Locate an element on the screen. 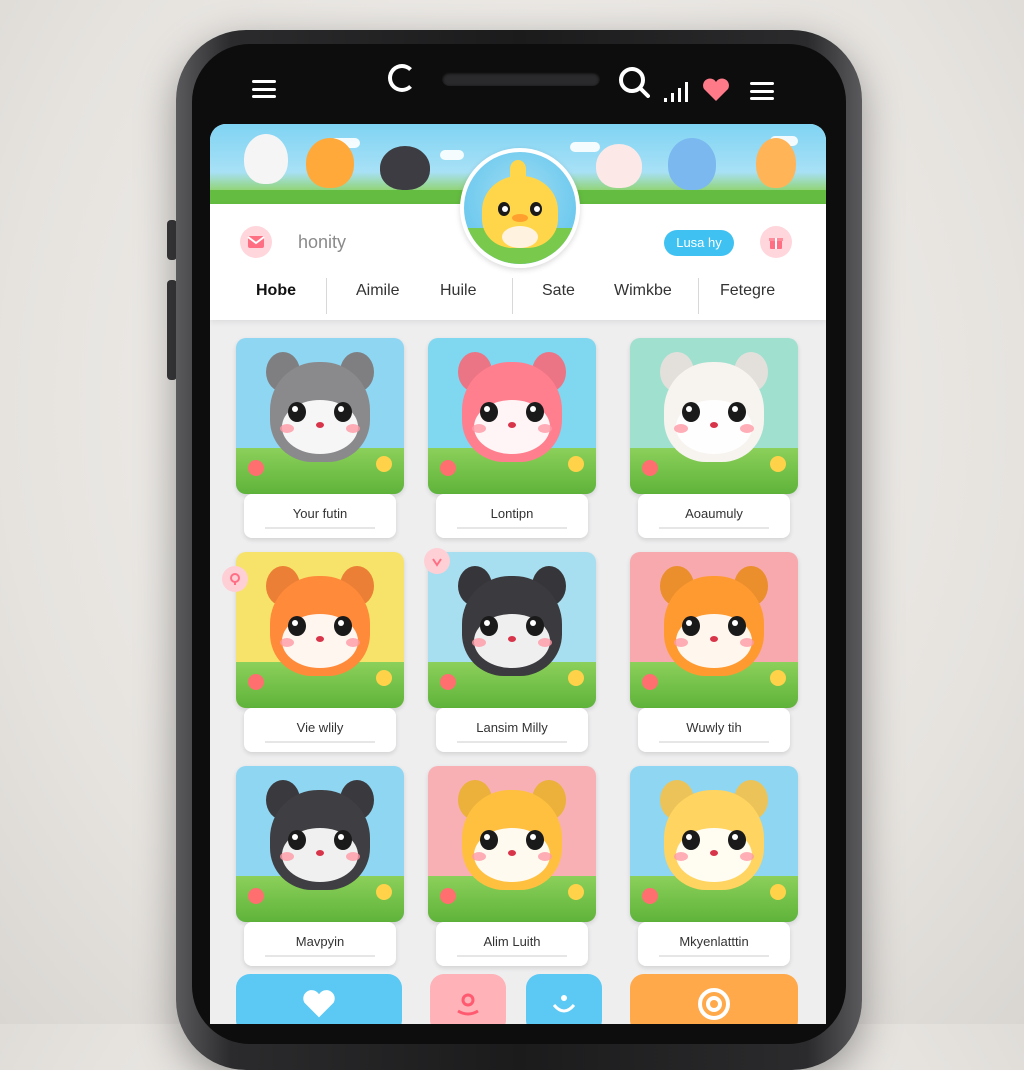 The height and width of the screenshot is (1070, 1024). target-icon is located at coordinates (714, 1004).